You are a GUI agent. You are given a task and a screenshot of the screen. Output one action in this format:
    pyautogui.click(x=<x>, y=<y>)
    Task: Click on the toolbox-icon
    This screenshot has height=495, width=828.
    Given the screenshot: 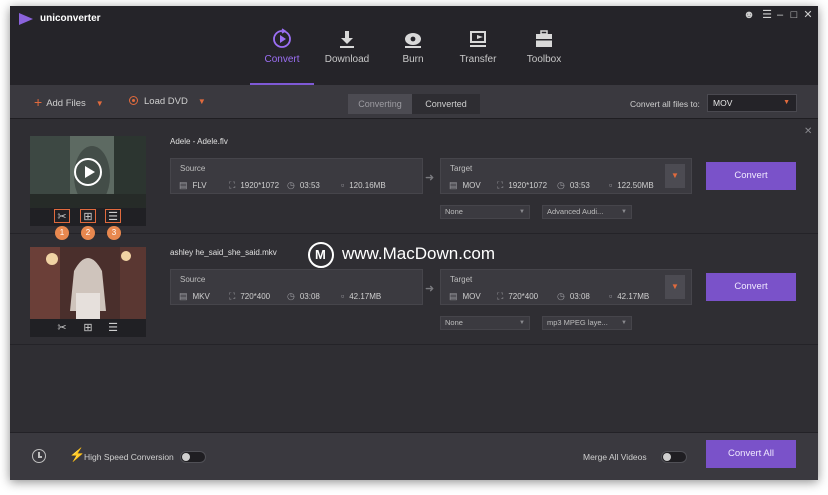 What is the action you would take?
    pyautogui.click(x=544, y=38)
    